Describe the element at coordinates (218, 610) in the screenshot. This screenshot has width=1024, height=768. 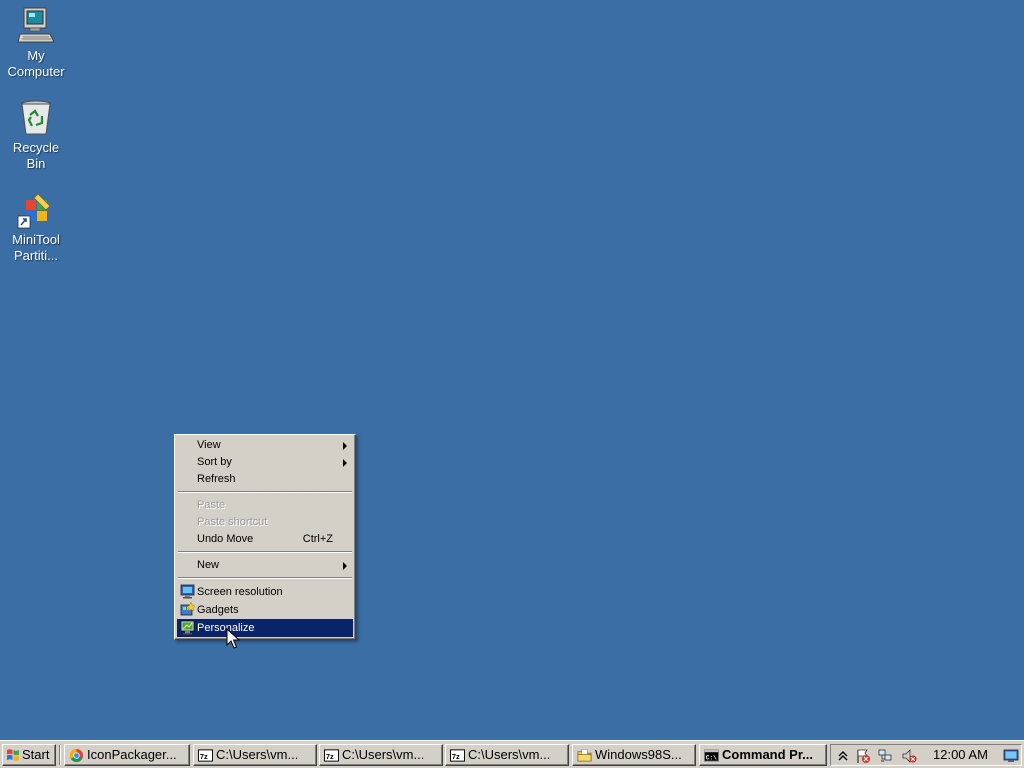
I see `menu-item-label: Gadgets` at that location.